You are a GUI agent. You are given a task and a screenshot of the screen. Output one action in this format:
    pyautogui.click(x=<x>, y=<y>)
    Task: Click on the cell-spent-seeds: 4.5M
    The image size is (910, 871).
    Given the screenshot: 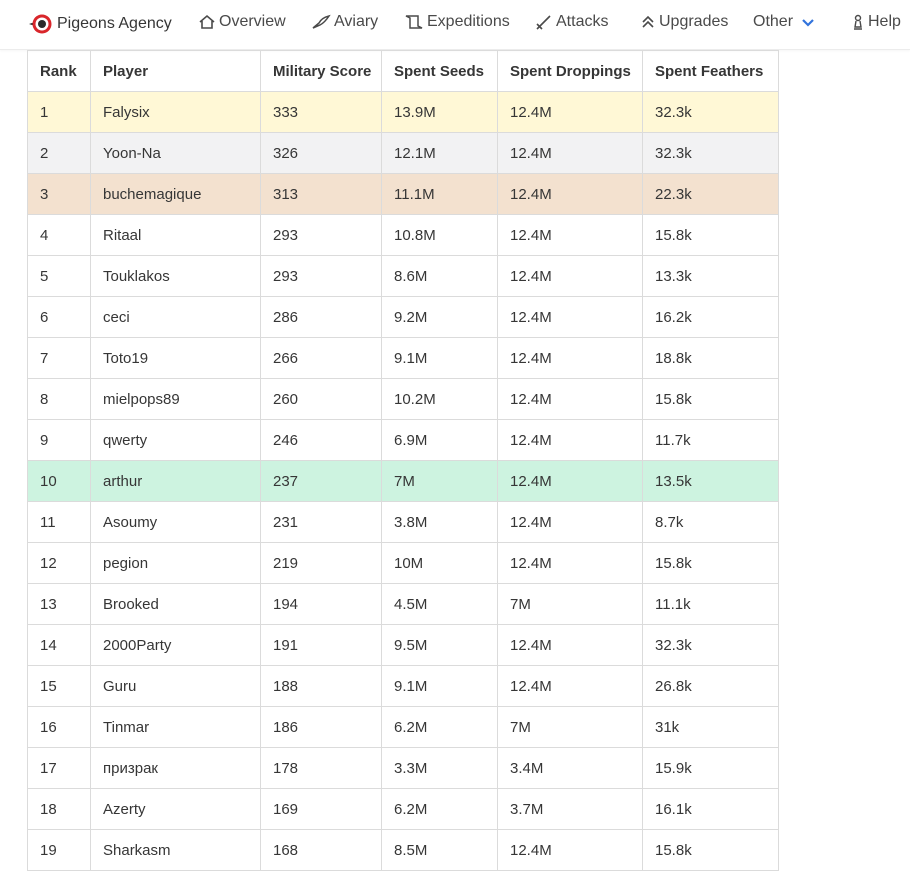 What is the action you would take?
    pyautogui.click(x=439, y=604)
    